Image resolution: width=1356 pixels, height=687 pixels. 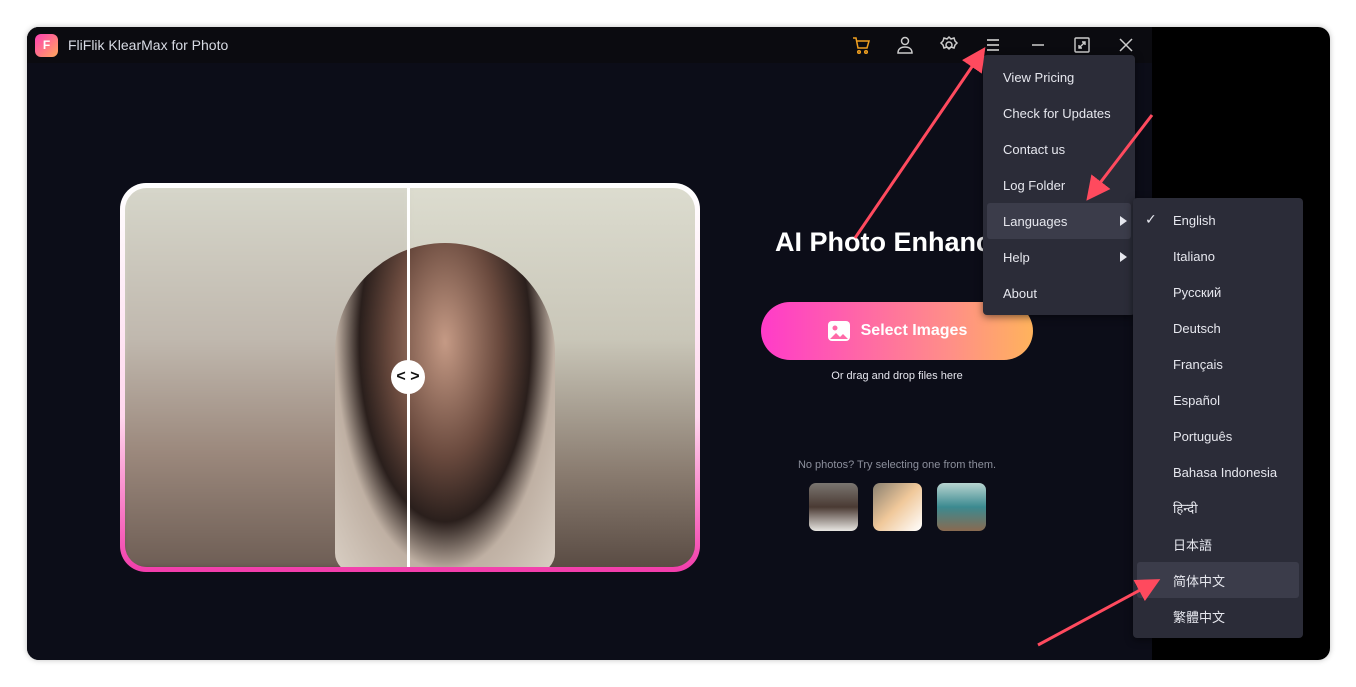 I want to click on language-option: हिन्दी, so click(x=1218, y=508).